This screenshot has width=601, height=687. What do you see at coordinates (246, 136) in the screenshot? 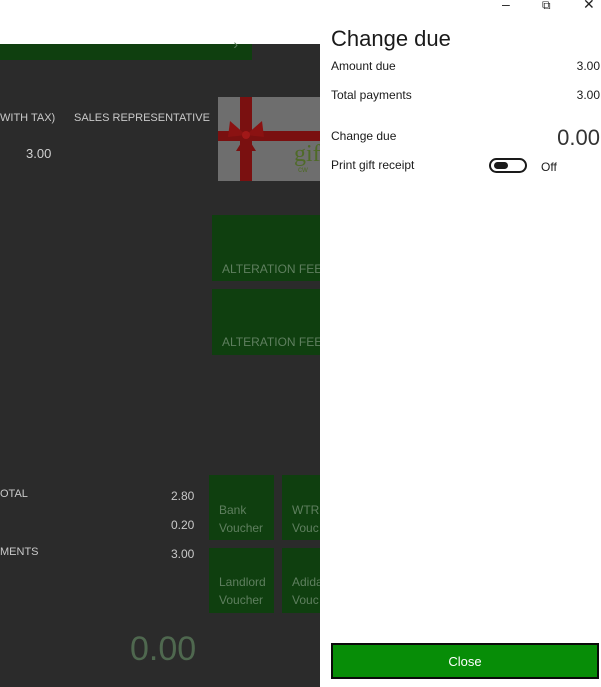
I see `gift-bow-icon` at bounding box center [246, 136].